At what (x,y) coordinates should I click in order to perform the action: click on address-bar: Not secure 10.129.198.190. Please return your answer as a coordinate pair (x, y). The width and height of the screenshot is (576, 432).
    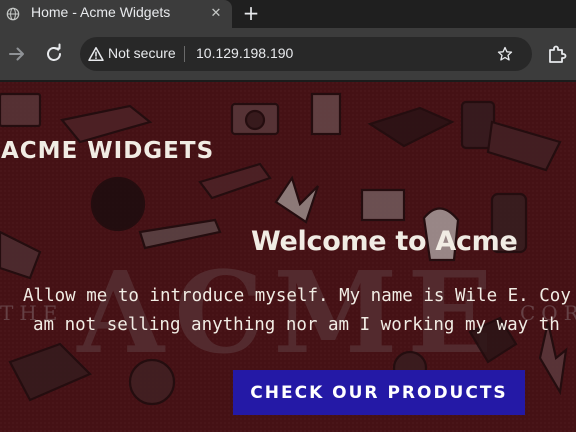
    Looking at the image, I should click on (306, 54).